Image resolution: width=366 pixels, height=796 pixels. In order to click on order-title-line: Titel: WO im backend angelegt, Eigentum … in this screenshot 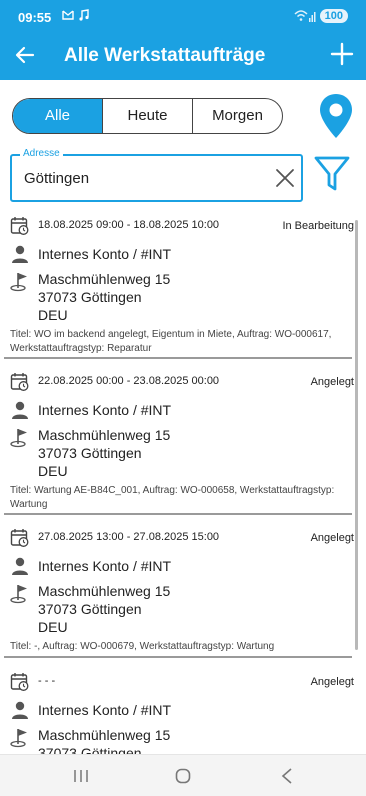, I will do `click(171, 334)`.